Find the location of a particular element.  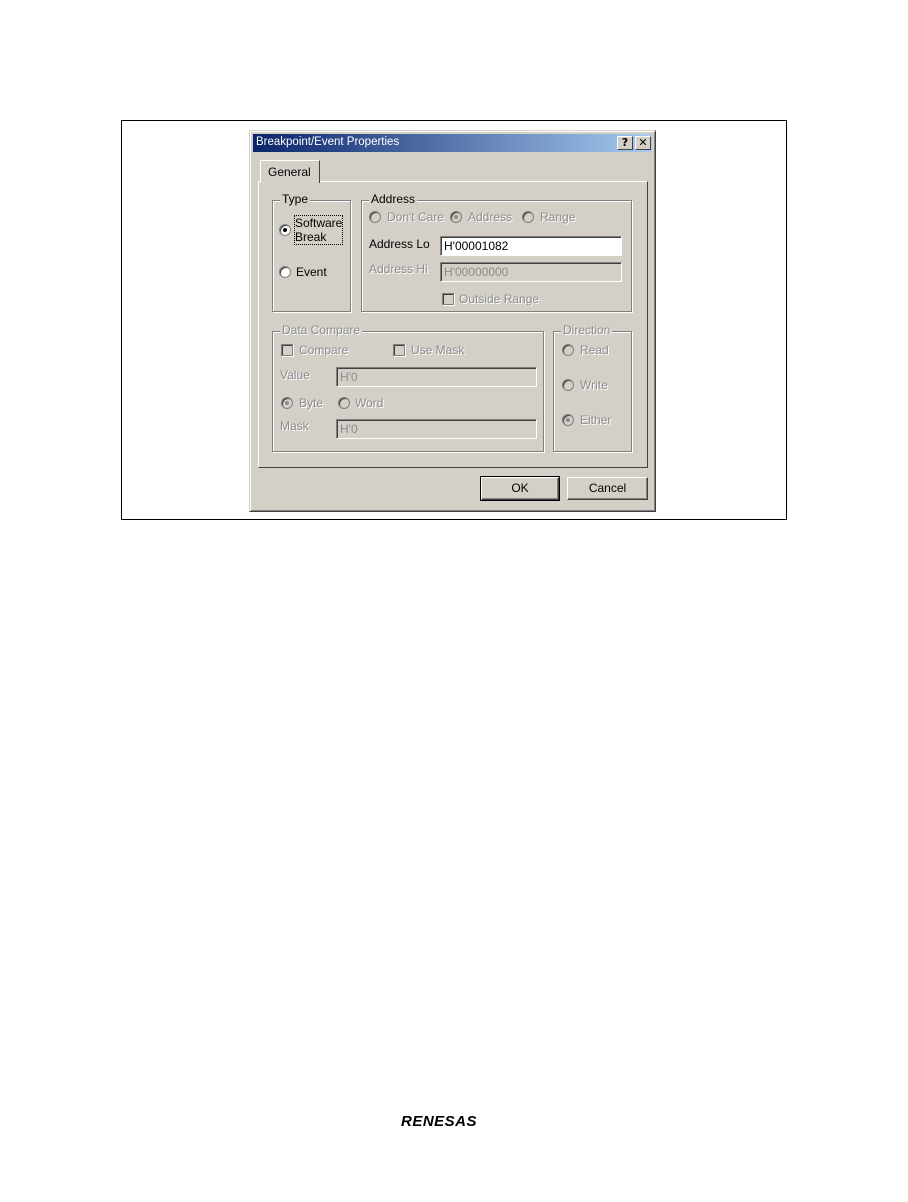

tab-general-label: General is located at coordinates (289, 172).